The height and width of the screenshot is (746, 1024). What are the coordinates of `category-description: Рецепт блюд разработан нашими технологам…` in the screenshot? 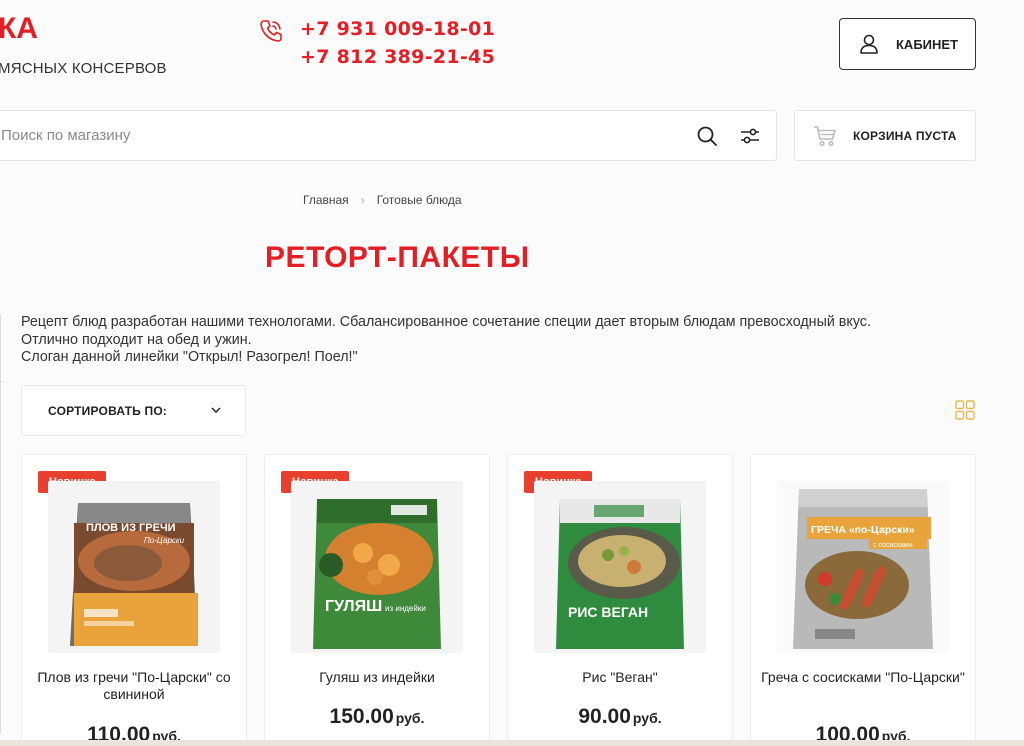 It's located at (446, 340).